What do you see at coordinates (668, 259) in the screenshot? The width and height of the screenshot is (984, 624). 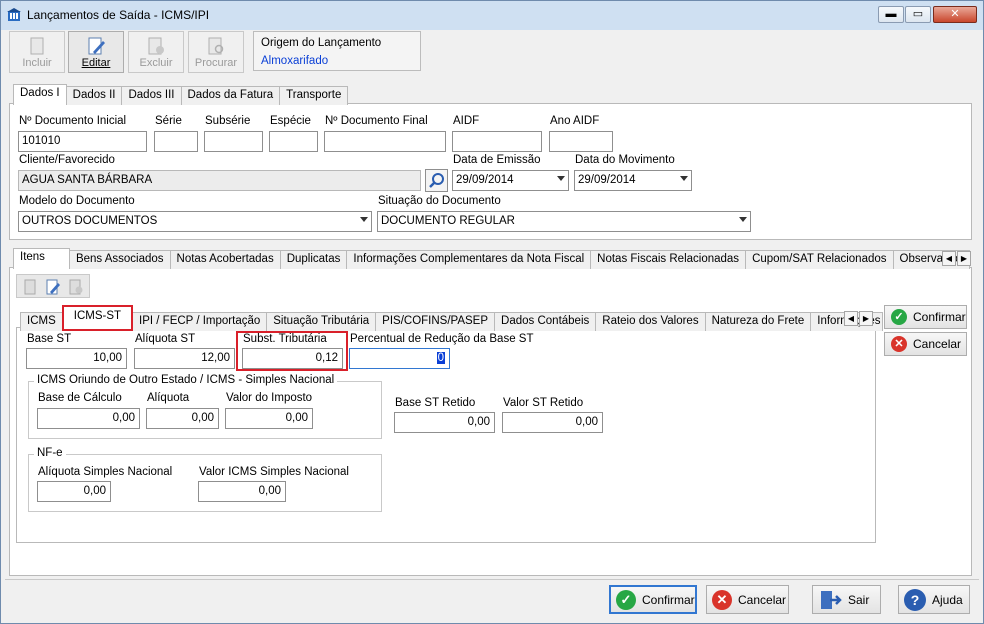 I see `tab-notas-relacionadas: Notas Fiscais Relacionadas` at bounding box center [668, 259].